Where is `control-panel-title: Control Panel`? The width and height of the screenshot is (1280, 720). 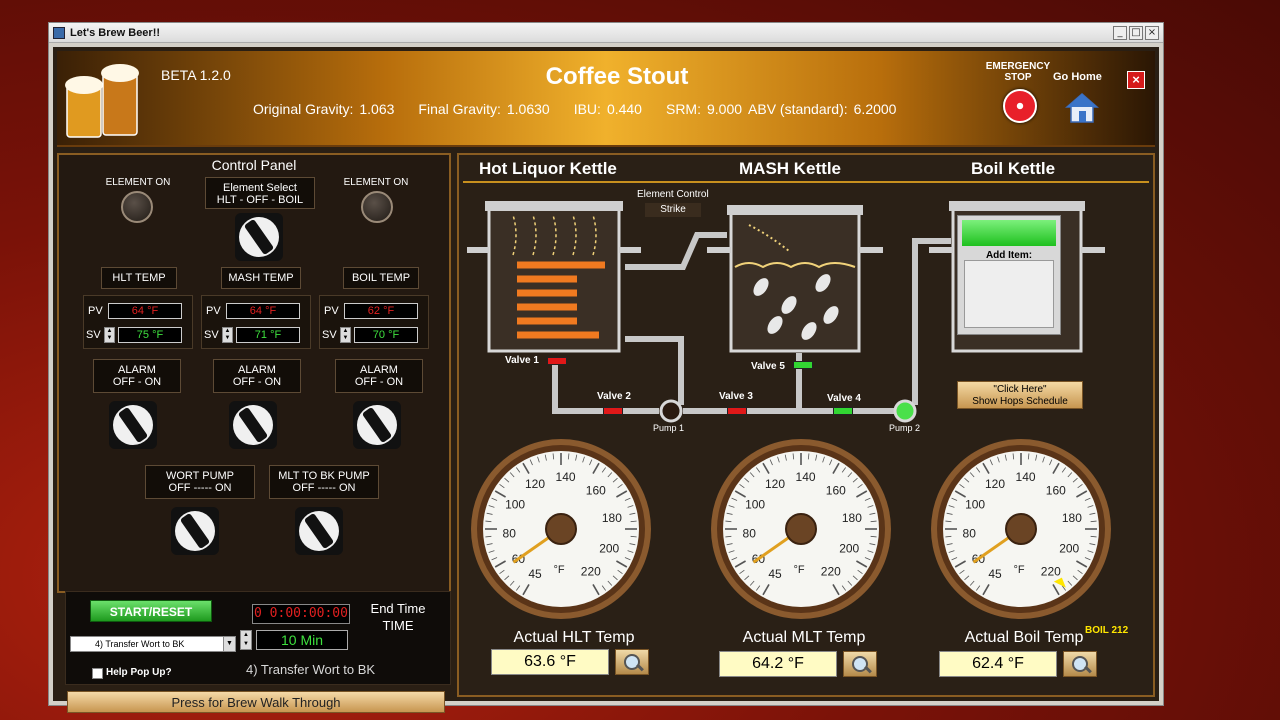
control-panel-title: Control Panel is located at coordinates (254, 165).